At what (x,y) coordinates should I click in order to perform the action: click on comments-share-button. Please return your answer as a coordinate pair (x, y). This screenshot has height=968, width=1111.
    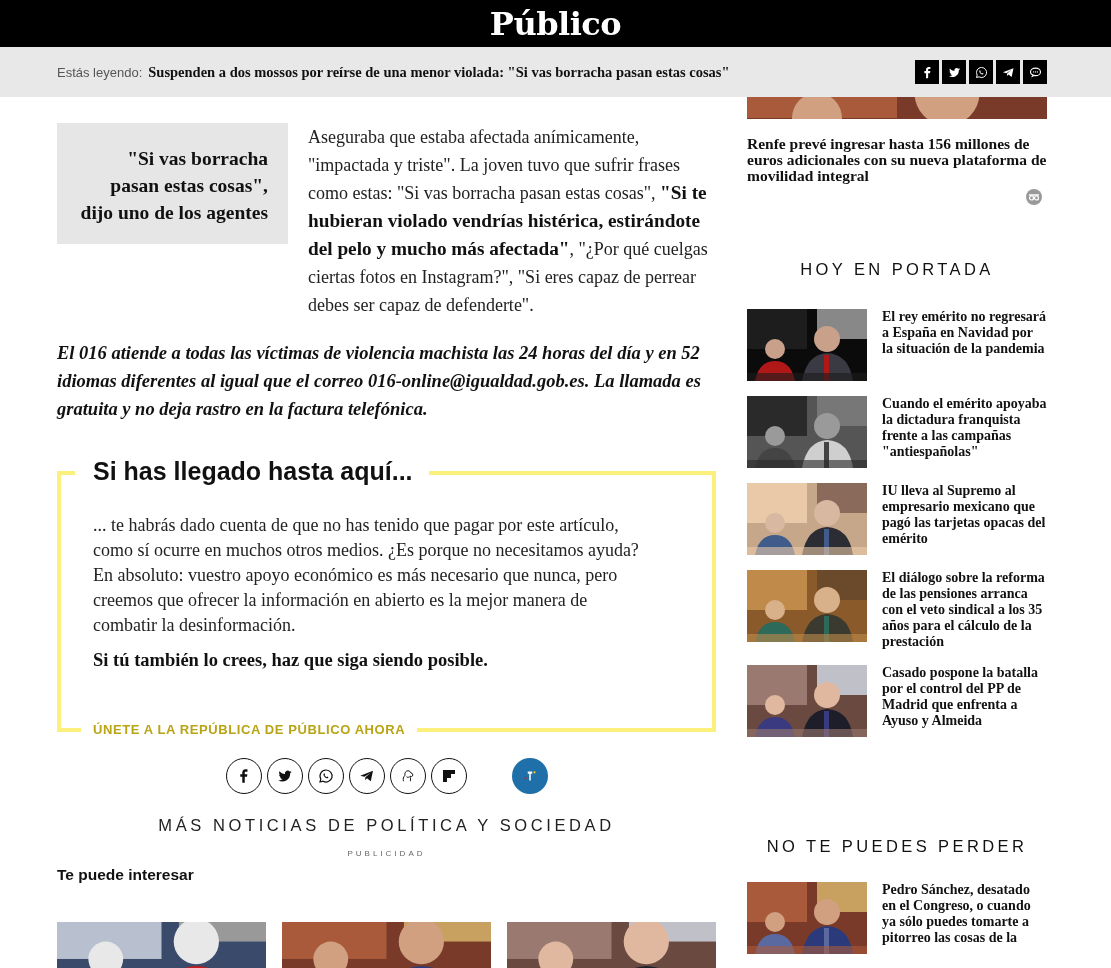
    Looking at the image, I should click on (1035, 72).